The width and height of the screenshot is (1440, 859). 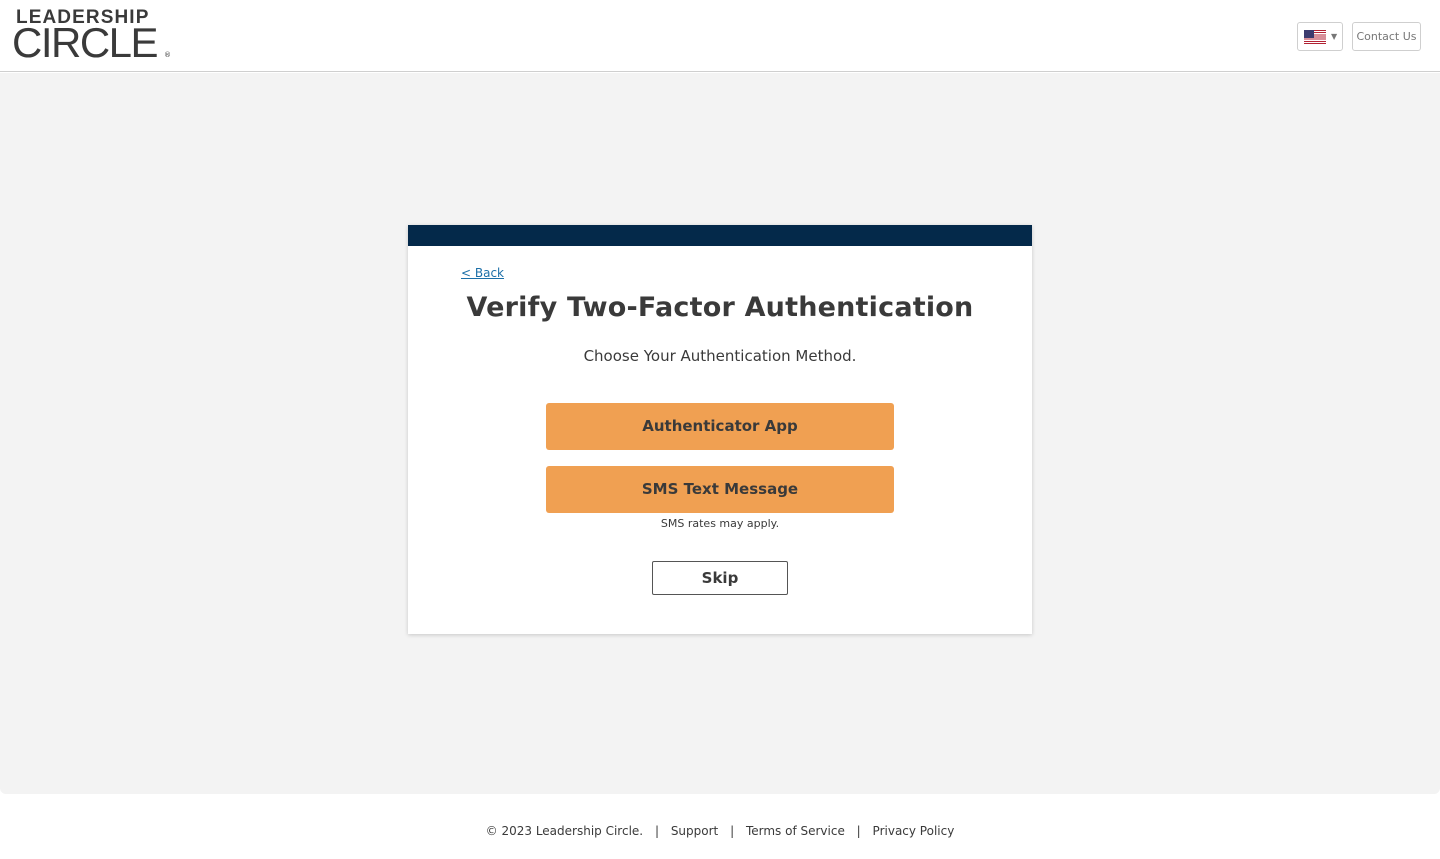 I want to click on skip-button: Skip, so click(x=720, y=578).